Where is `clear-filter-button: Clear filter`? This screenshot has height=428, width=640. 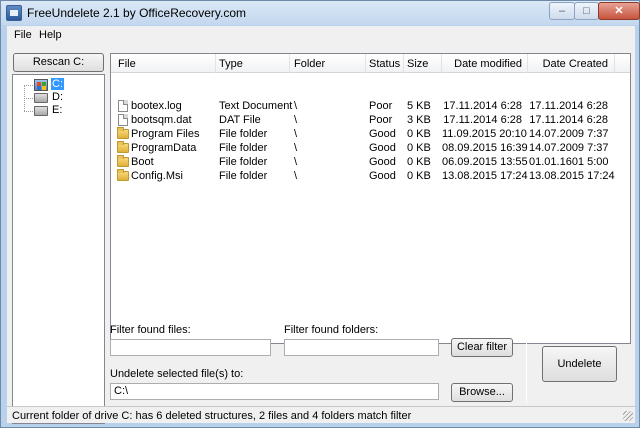
clear-filter-button: Clear filter is located at coordinates (482, 347).